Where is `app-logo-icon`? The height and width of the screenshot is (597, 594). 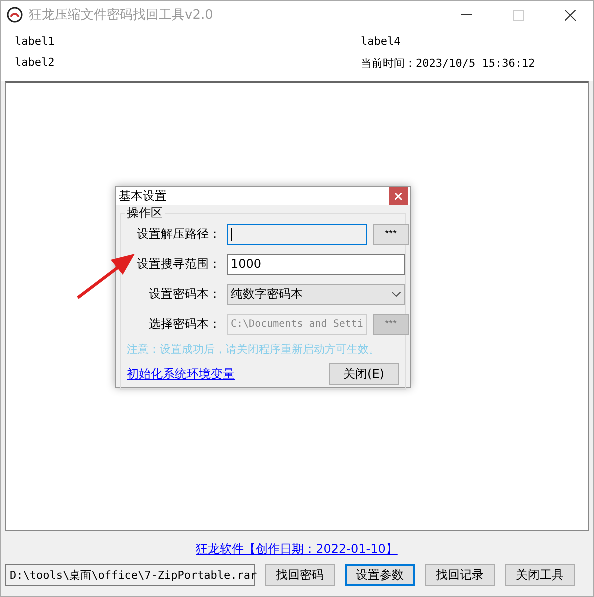
app-logo-icon is located at coordinates (15, 15).